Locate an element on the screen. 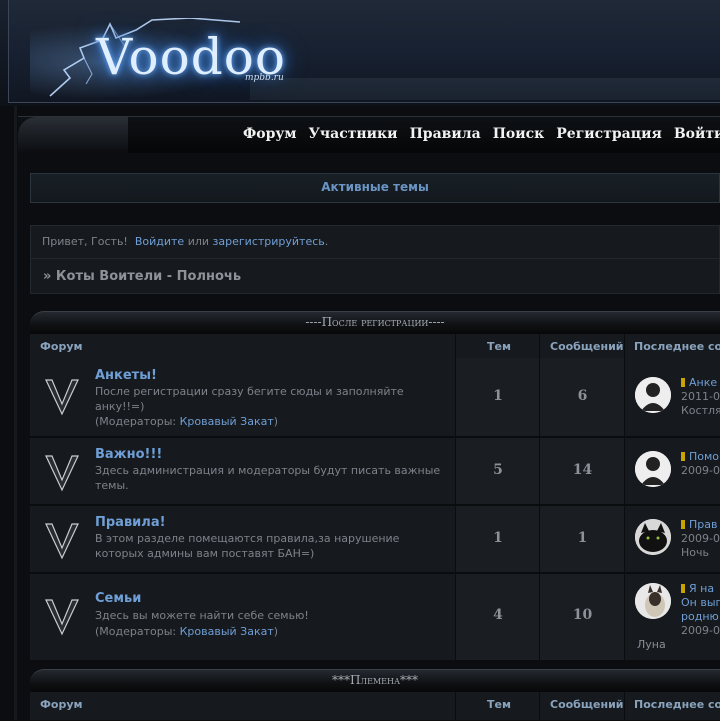  site-header: Voodoo mpbb.ru is located at coordinates (360, 53).